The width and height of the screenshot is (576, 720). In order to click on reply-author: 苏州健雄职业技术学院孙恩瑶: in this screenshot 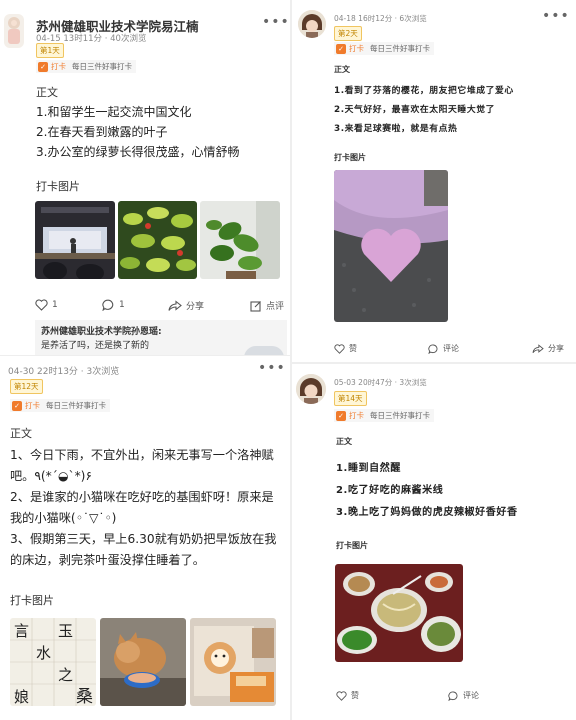, I will do `click(161, 330)`.